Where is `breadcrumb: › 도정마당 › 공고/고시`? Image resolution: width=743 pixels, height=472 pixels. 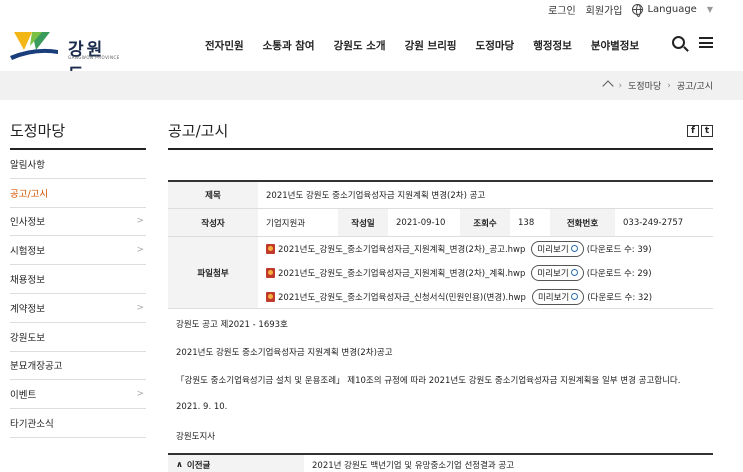 breadcrumb: › 도정마당 › 공고/고시 is located at coordinates (658, 86).